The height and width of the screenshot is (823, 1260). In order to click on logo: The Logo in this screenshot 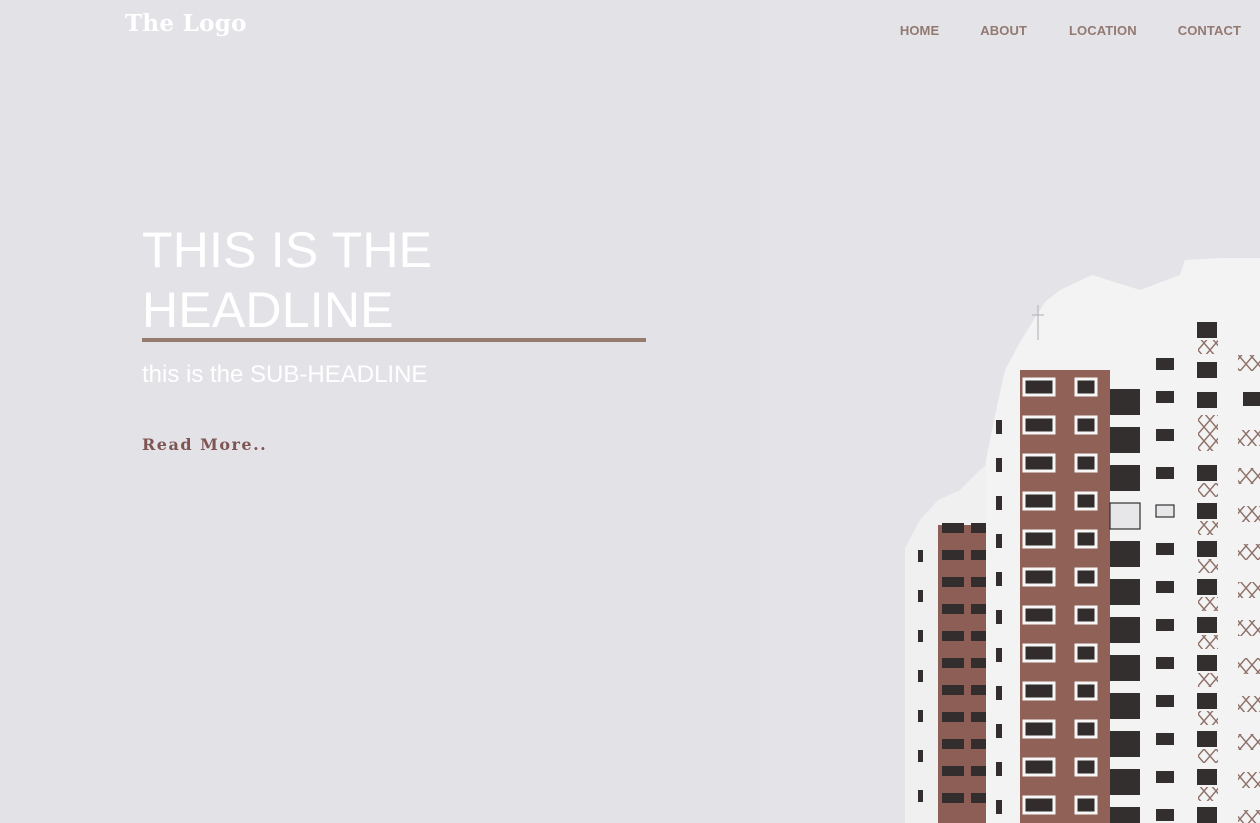, I will do `click(186, 23)`.